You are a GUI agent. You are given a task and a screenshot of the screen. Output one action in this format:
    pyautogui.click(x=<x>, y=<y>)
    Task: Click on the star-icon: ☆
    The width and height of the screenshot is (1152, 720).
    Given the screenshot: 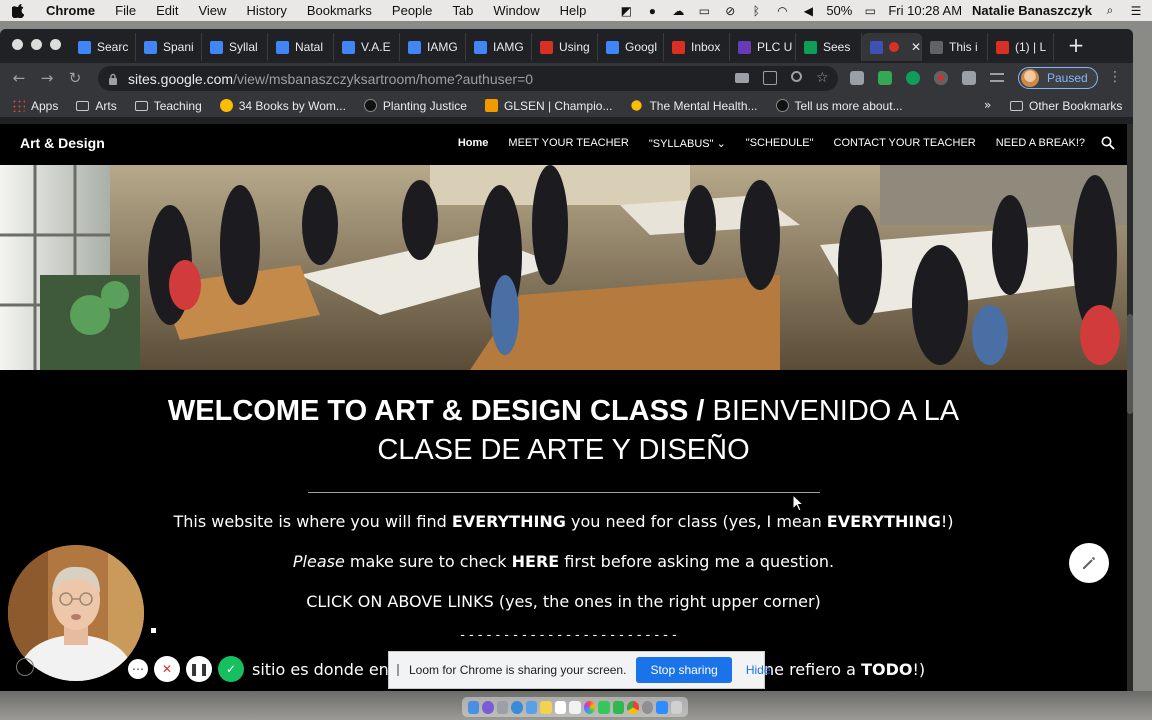 What is the action you would take?
    pyautogui.click(x=823, y=78)
    